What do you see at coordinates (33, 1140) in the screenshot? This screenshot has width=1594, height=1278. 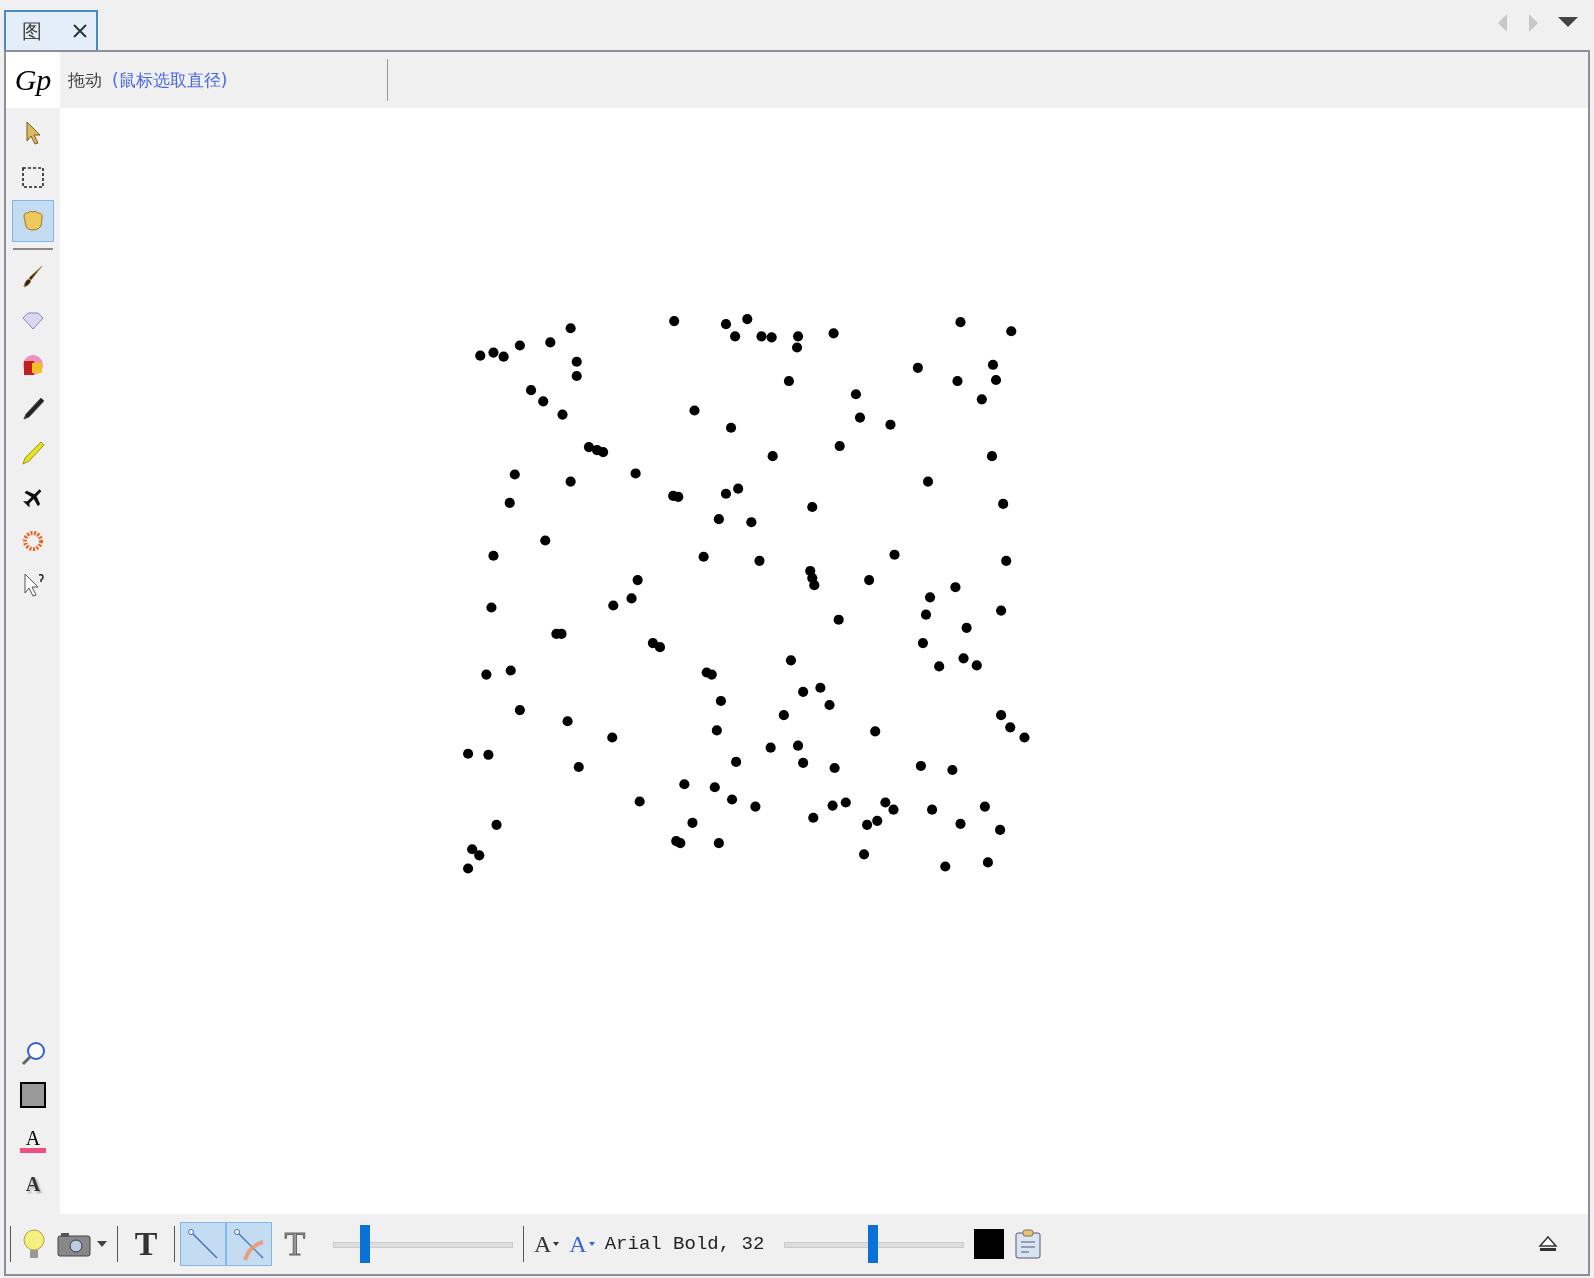 I see `text-color-button: A` at bounding box center [33, 1140].